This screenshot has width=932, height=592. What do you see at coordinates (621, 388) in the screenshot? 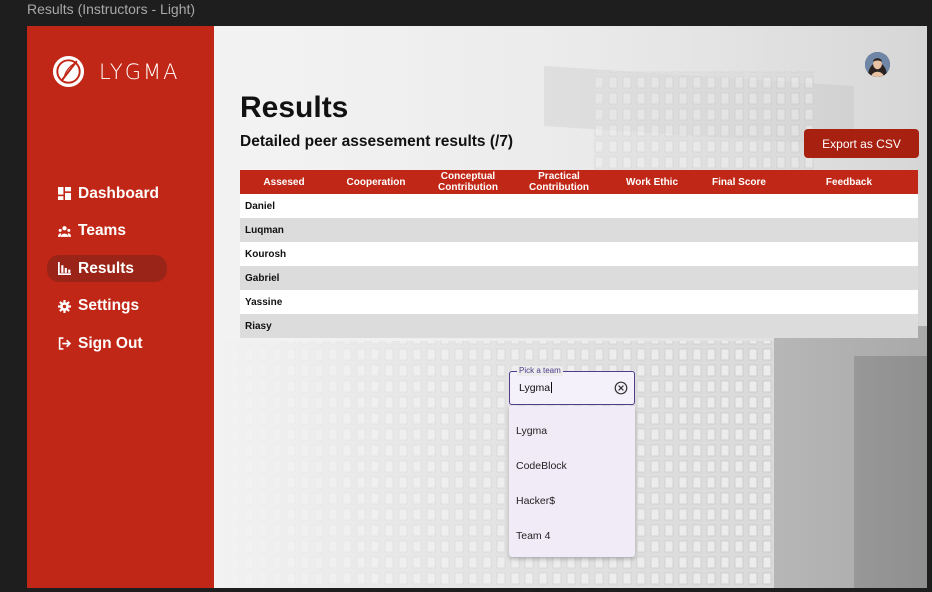
I see `clear-icon` at bounding box center [621, 388].